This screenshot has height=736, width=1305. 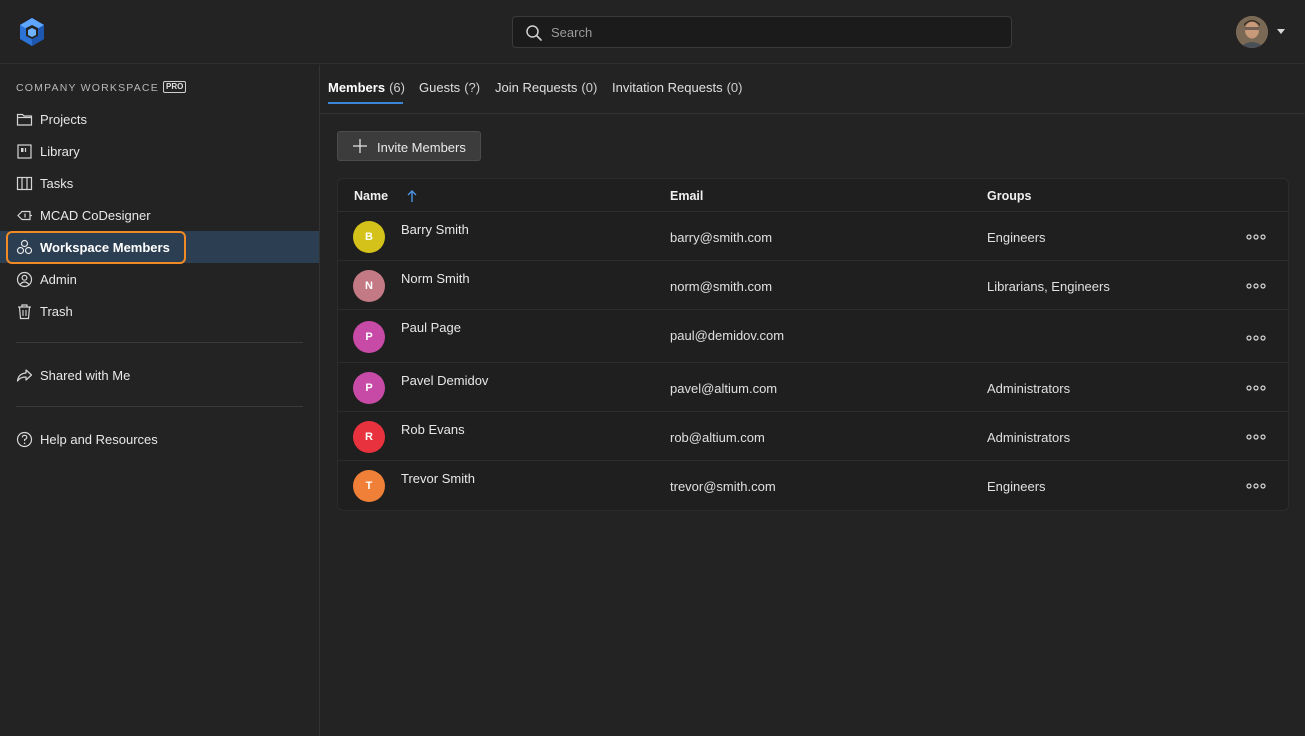 What do you see at coordinates (431, 327) in the screenshot?
I see `member-name: Paul Page` at bounding box center [431, 327].